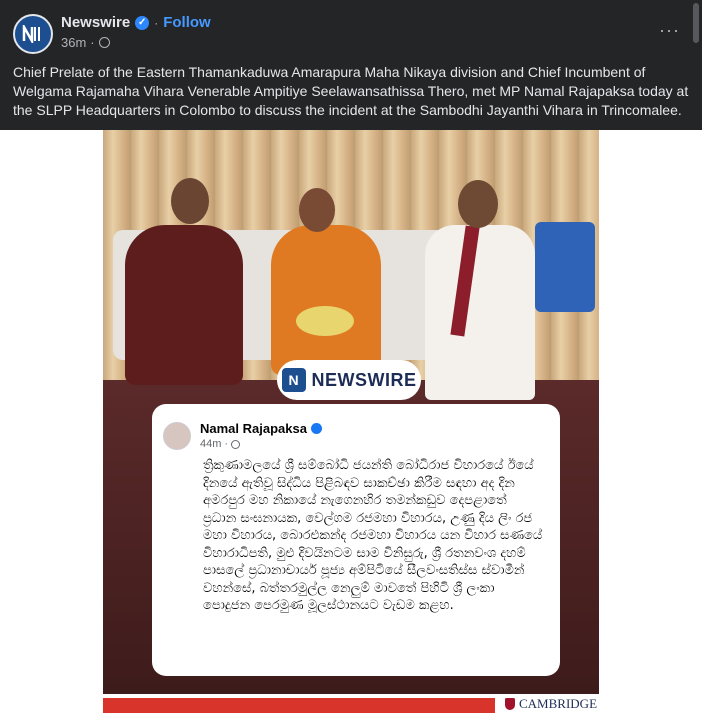  Describe the element at coordinates (478, 204) in the screenshot. I see `man-head` at that location.